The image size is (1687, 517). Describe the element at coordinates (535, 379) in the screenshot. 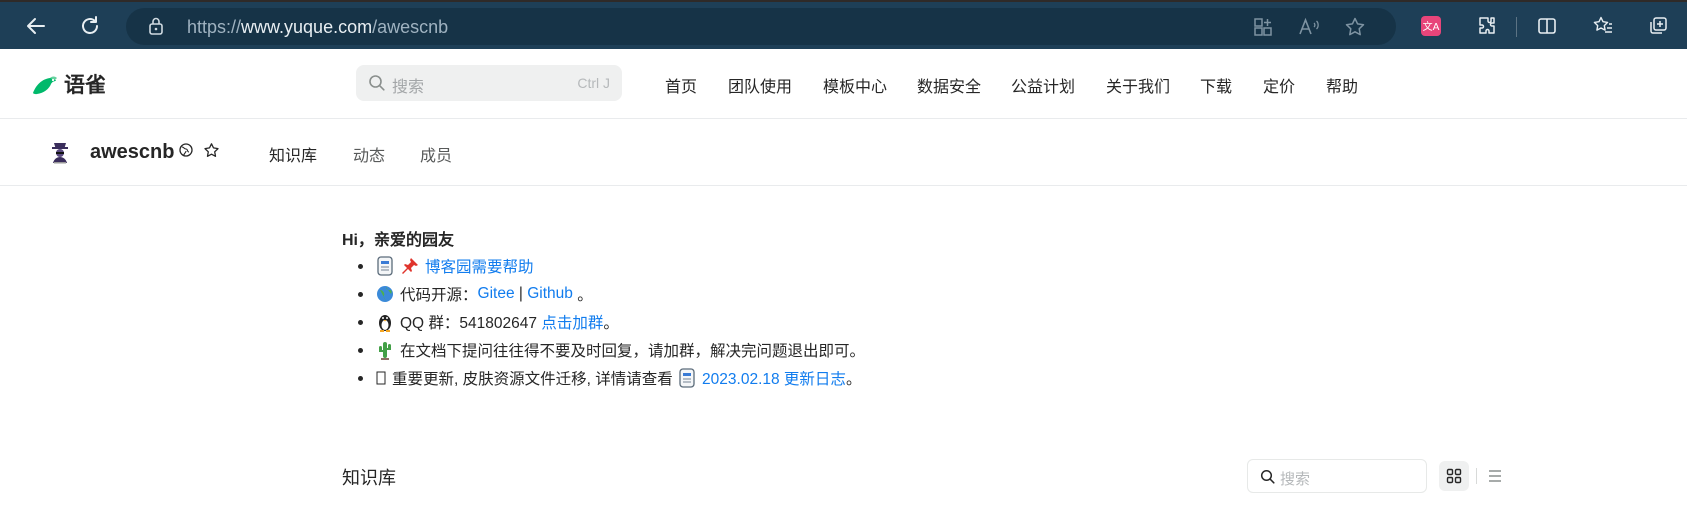

I see `update-notice-text: 重要更新, 皮肤资源文件迁移, 详情请查看` at that location.